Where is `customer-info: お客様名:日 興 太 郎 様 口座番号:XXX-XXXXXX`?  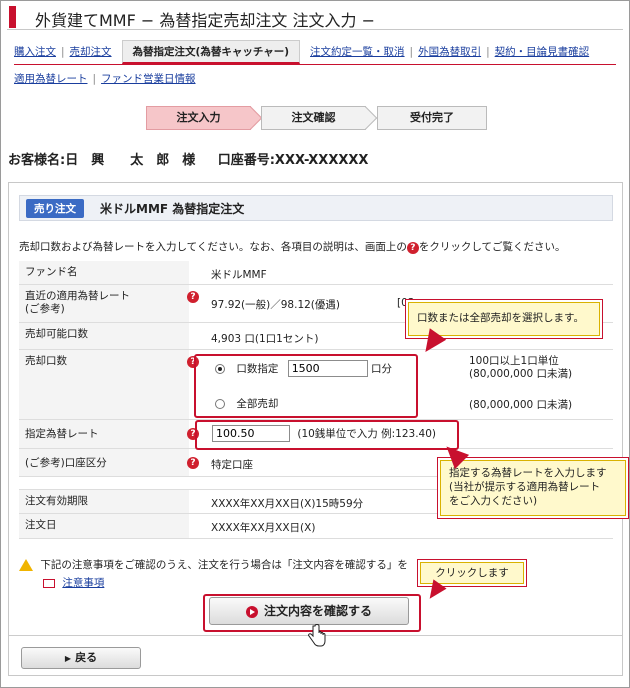
customer-info: お客様名:日 興 太 郎 様 口座番号:XXX-XXXXXX is located at coordinates (188, 158).